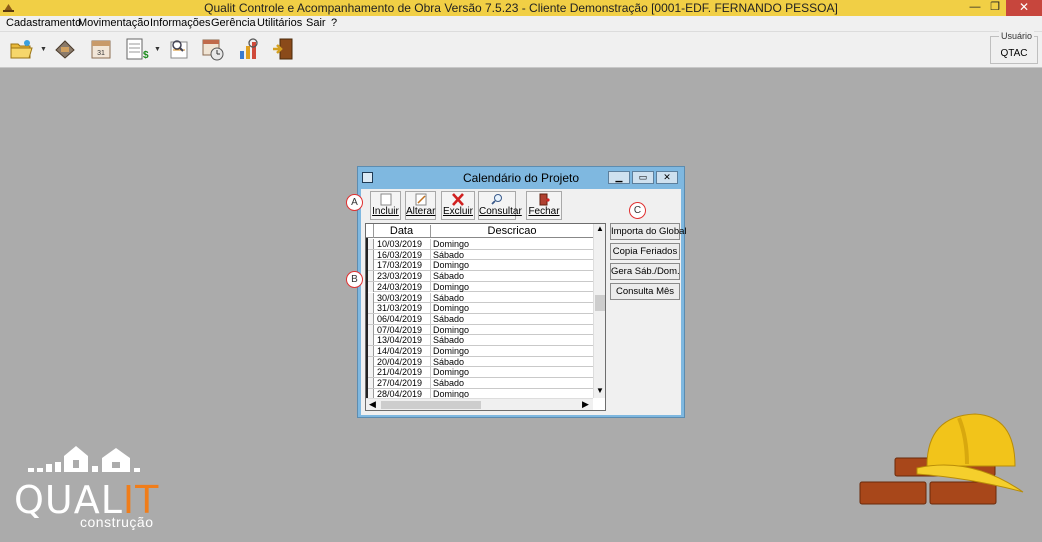 The height and width of the screenshot is (542, 1042). Describe the element at coordinates (458, 199) in the screenshot. I see `delete-x-icon` at that location.